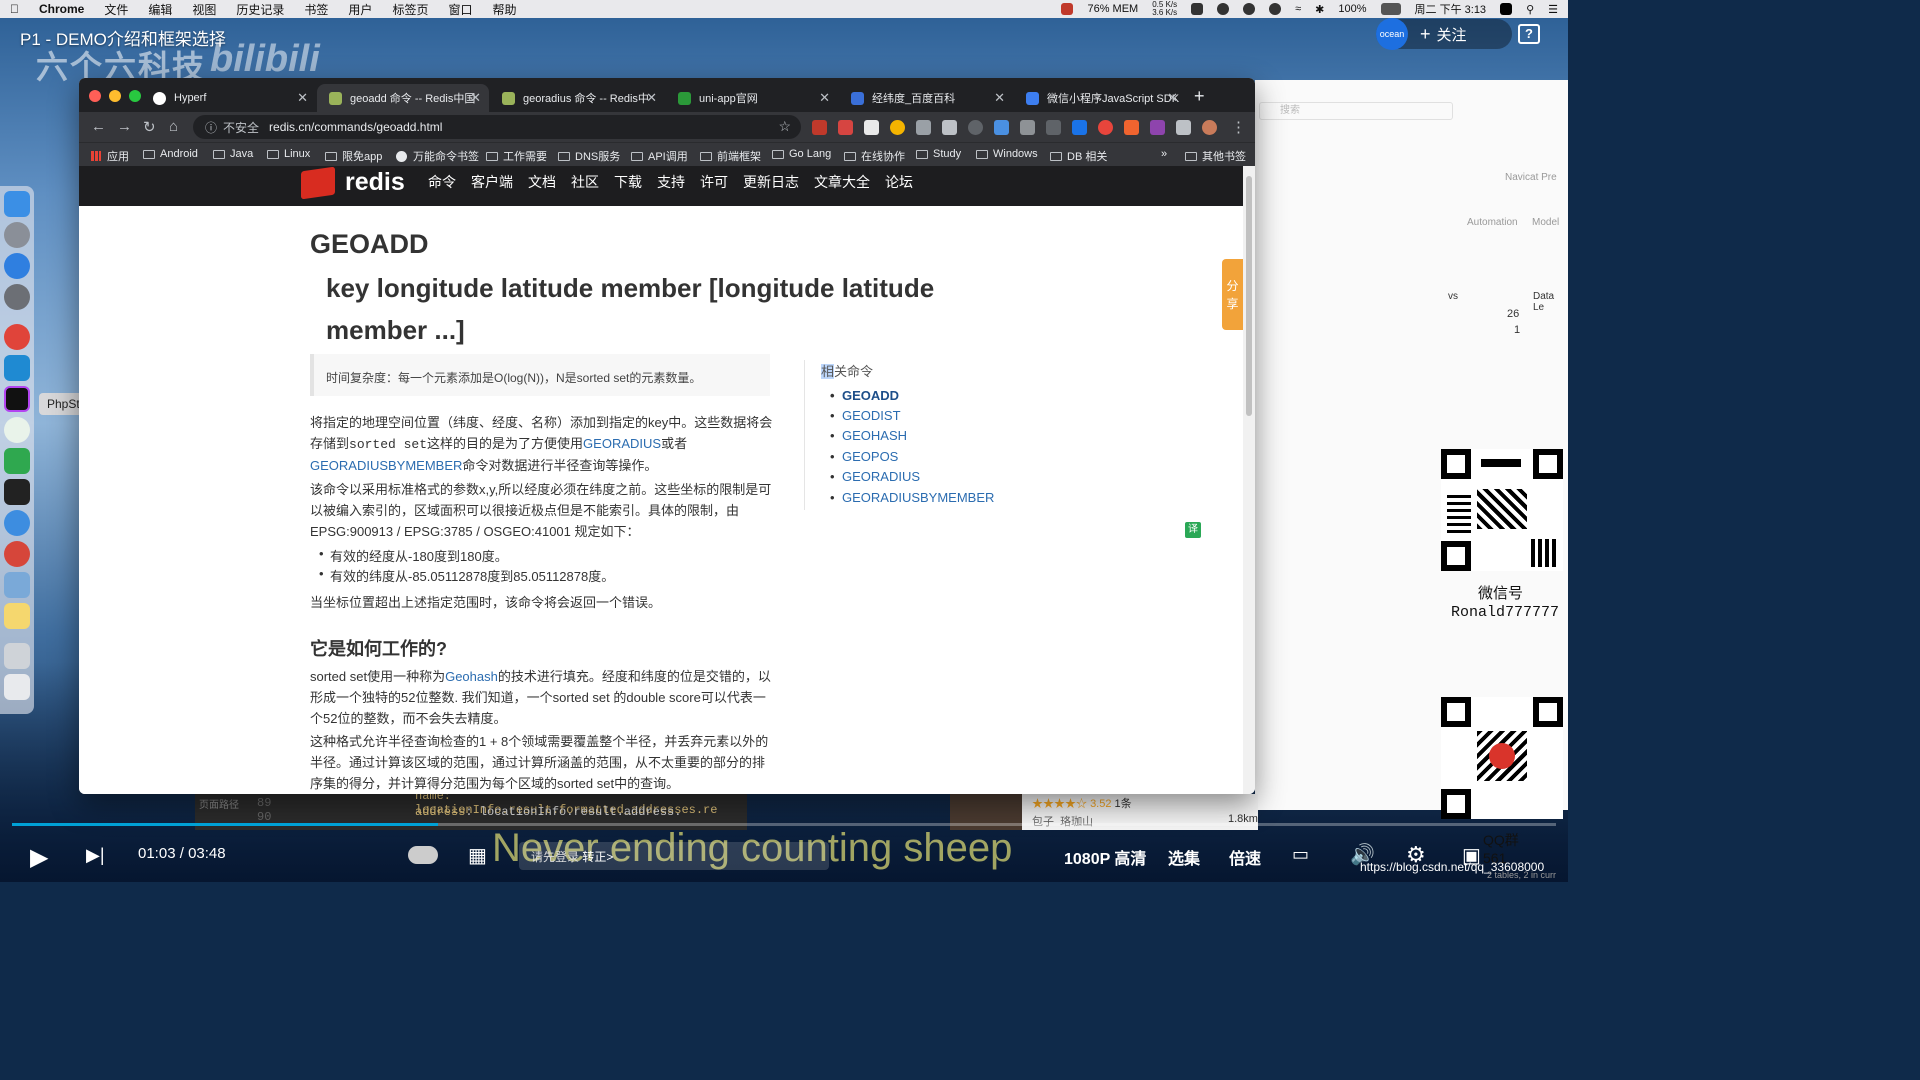 Image resolution: width=1920 pixels, height=1080 pixels. I want to click on menu-kebab-icon: ⋮, so click(1238, 127).